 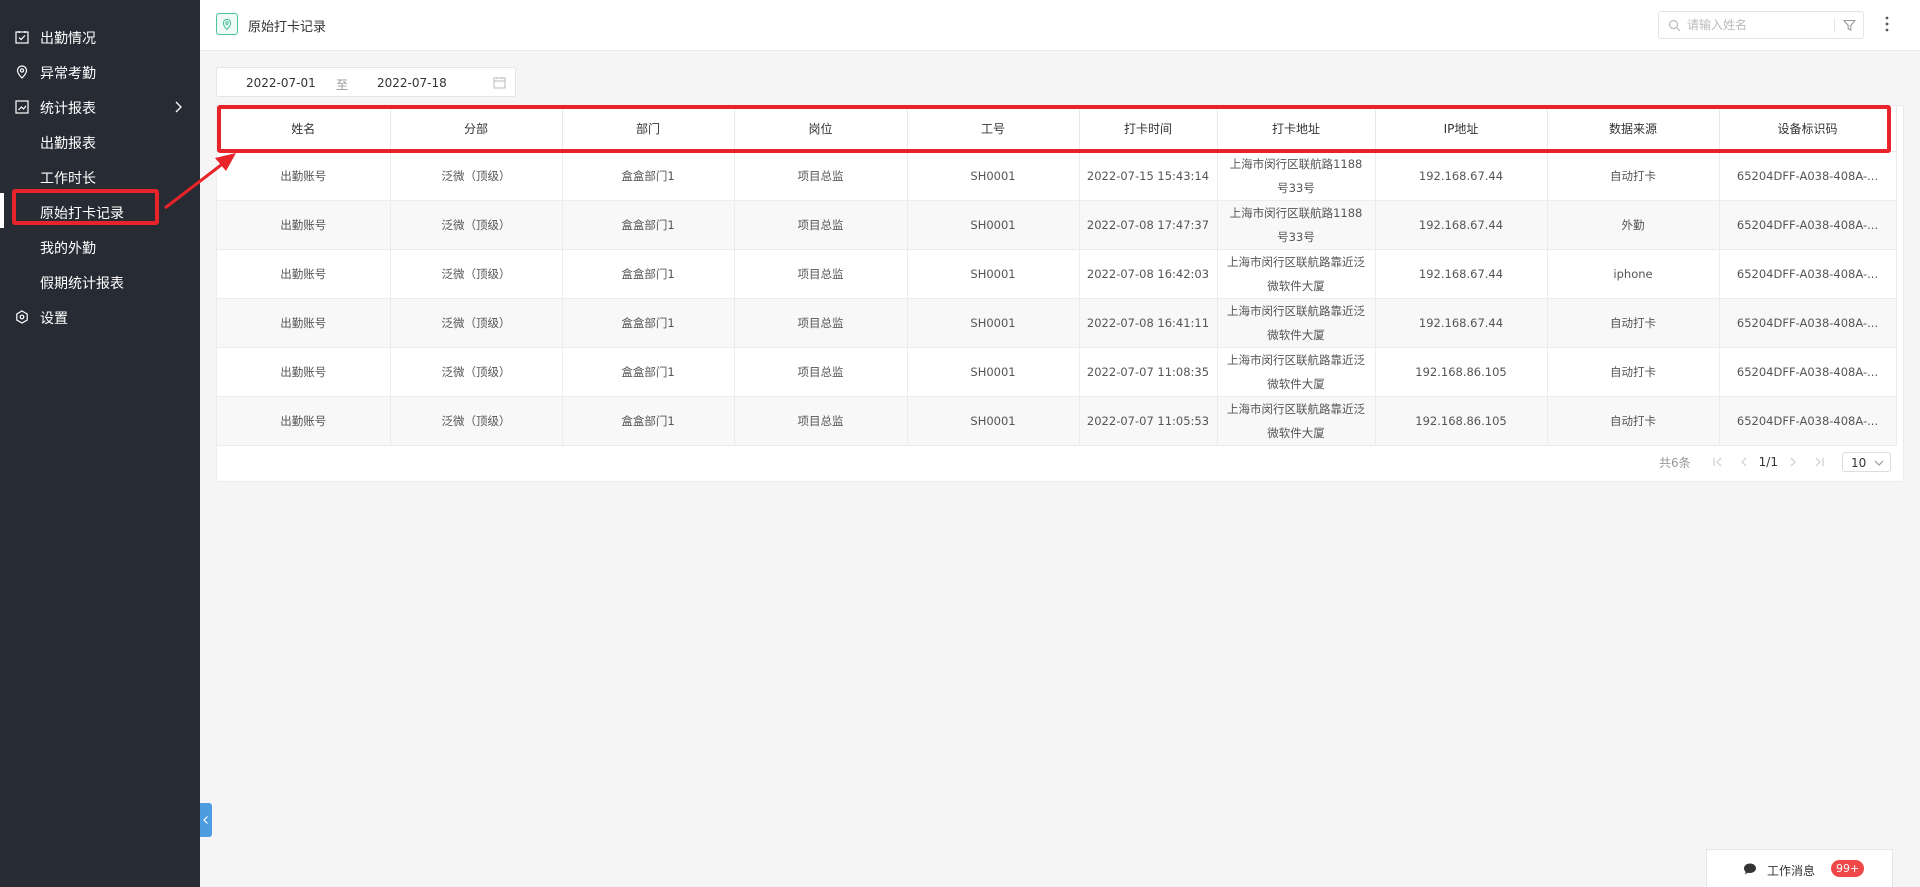 I want to click on start-date: 2022-07-01, so click(x=281, y=83).